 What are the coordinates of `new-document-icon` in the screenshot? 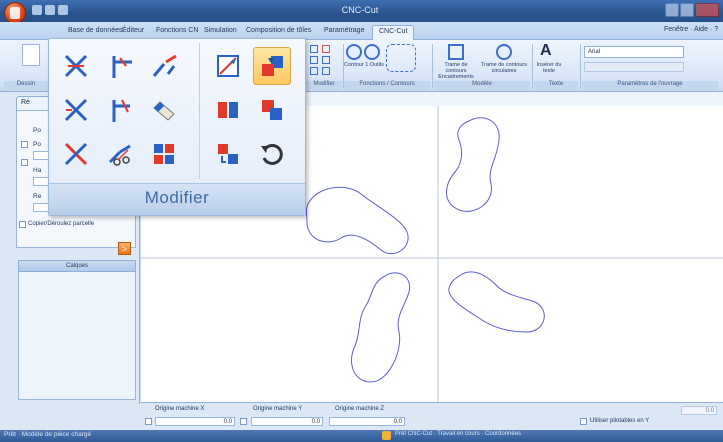 It's located at (31, 55).